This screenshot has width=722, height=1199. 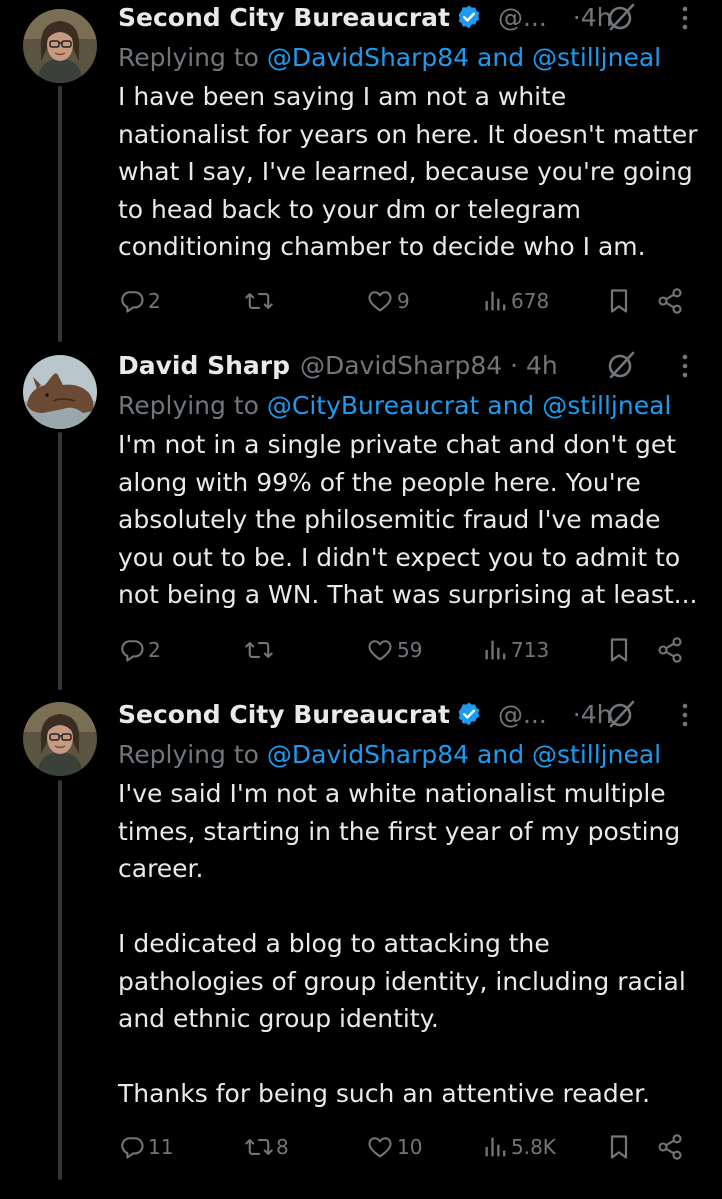 I want to click on views-count: 678, so click(x=530, y=301).